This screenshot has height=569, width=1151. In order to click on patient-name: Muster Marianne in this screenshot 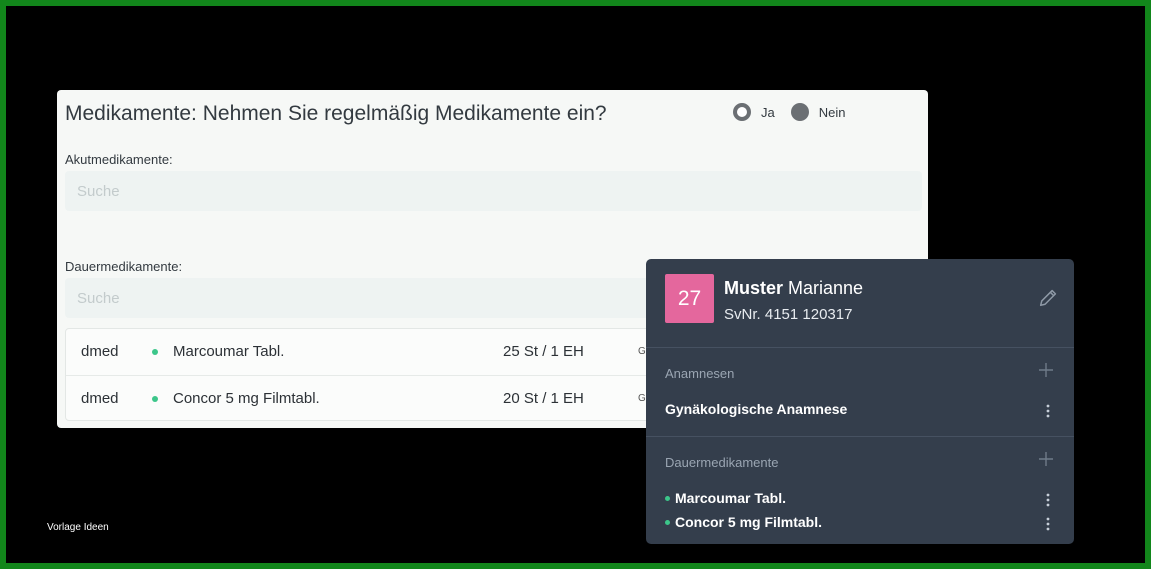, I will do `click(793, 288)`.